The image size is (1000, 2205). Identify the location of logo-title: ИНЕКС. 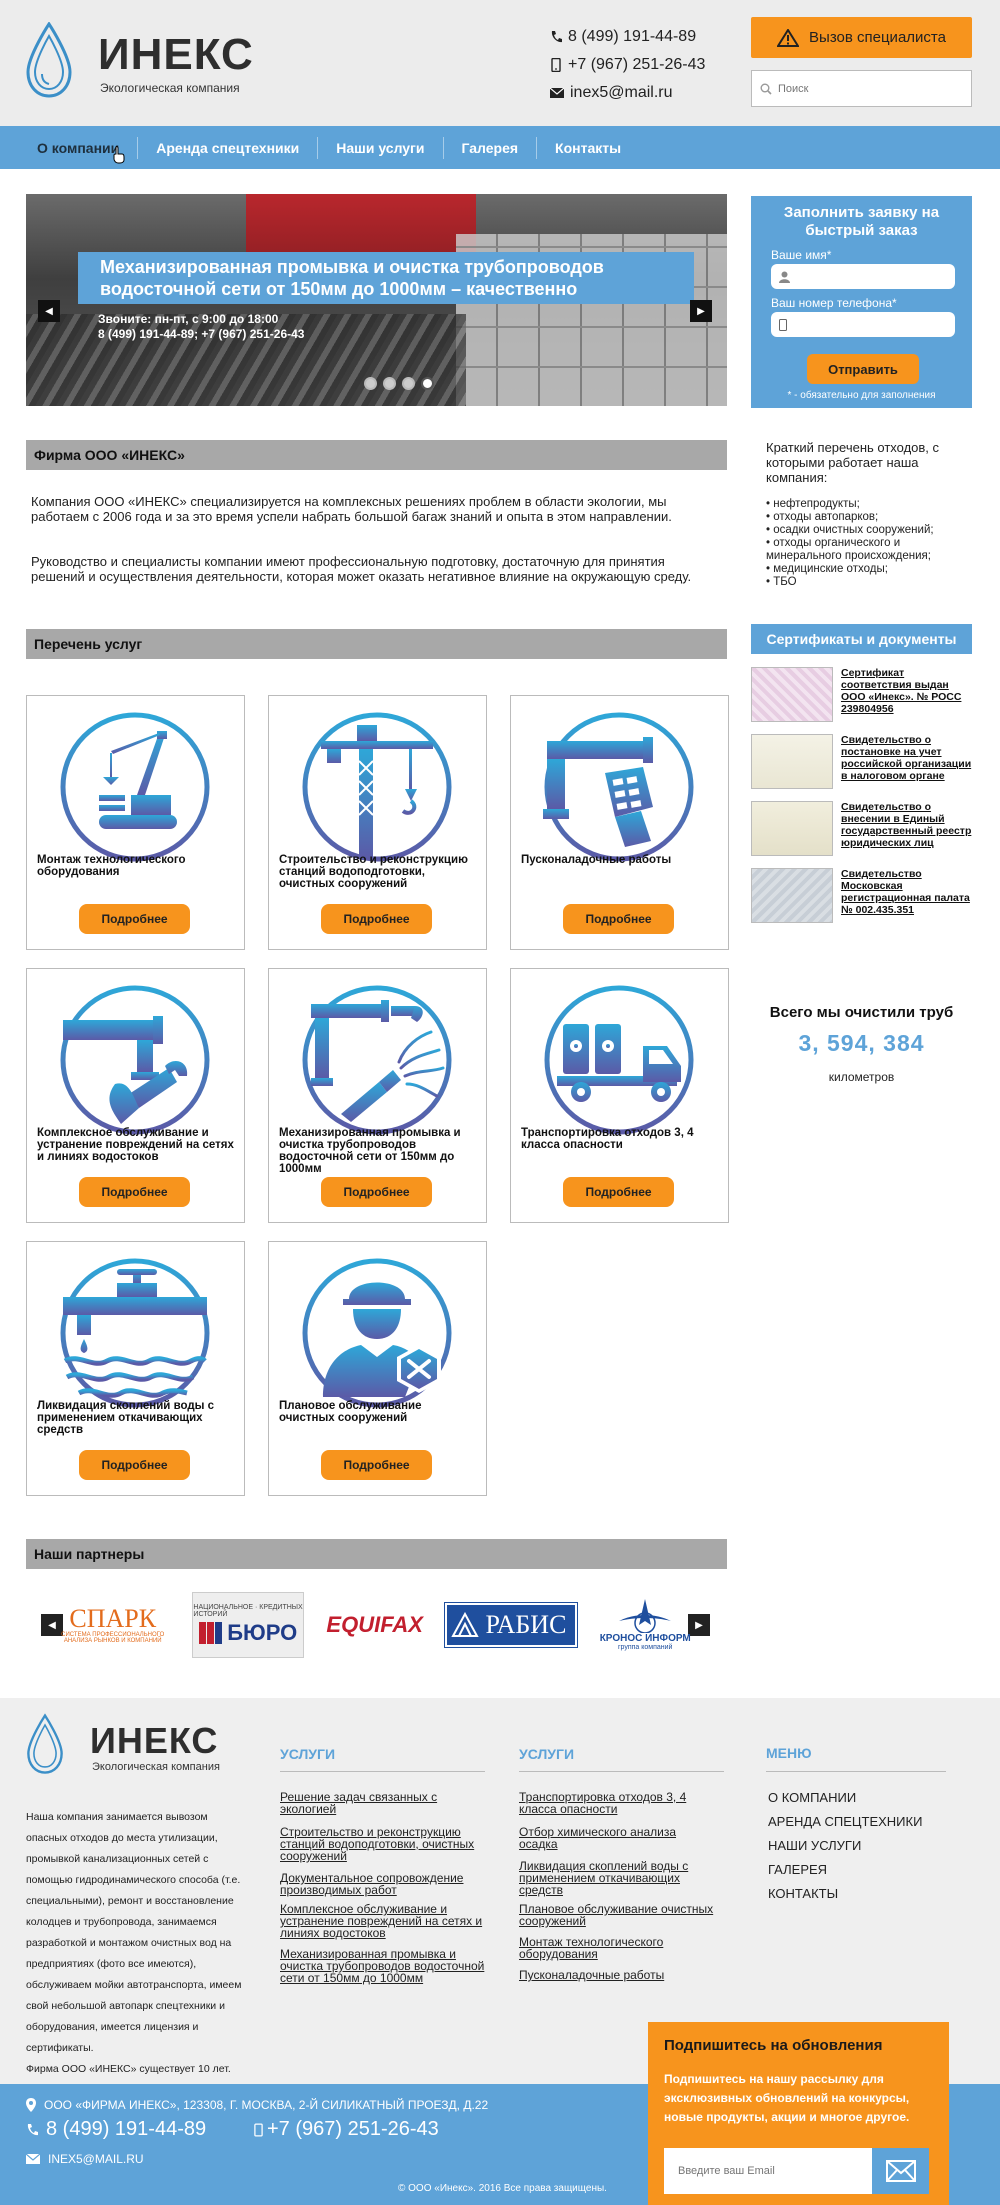
(176, 55).